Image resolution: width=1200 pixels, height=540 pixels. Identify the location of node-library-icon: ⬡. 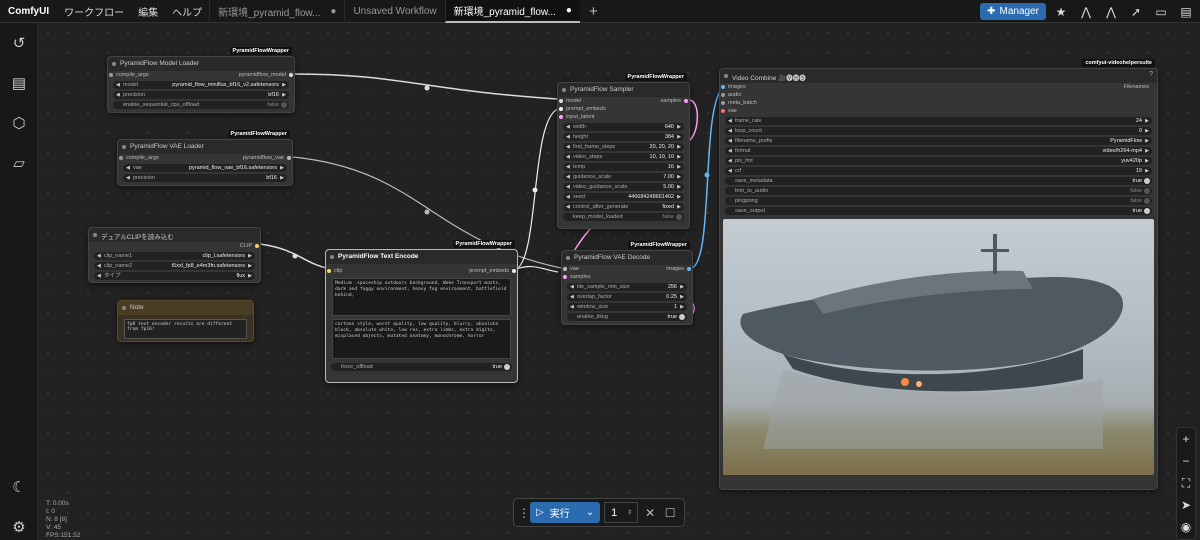
(19, 124).